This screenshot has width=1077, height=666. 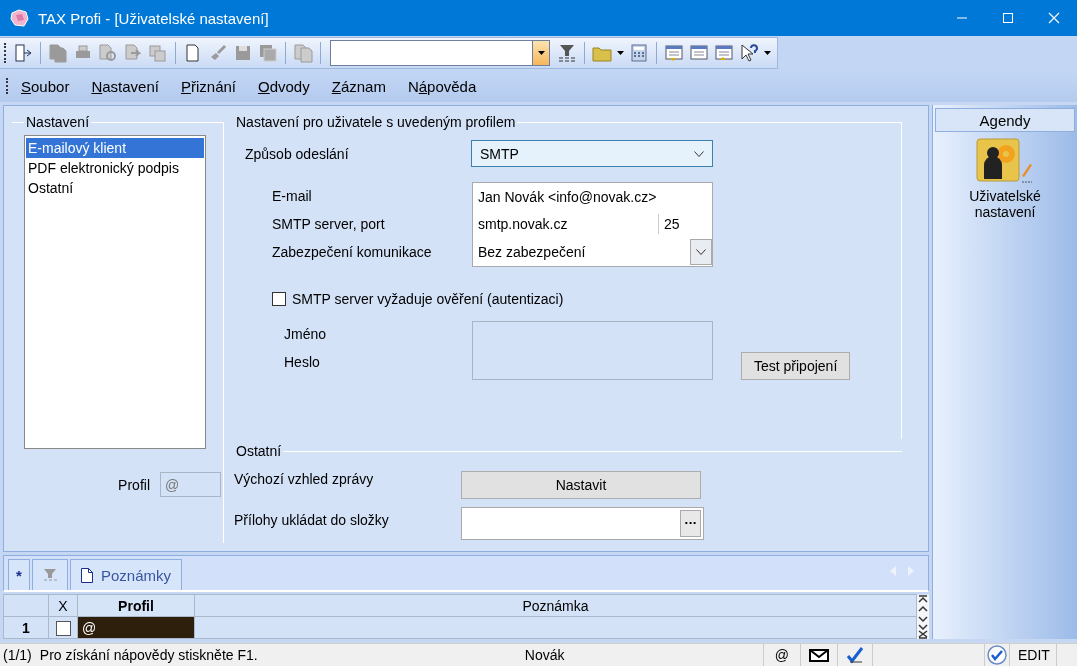 I want to click on status-profile: @, so click(x=781, y=655).